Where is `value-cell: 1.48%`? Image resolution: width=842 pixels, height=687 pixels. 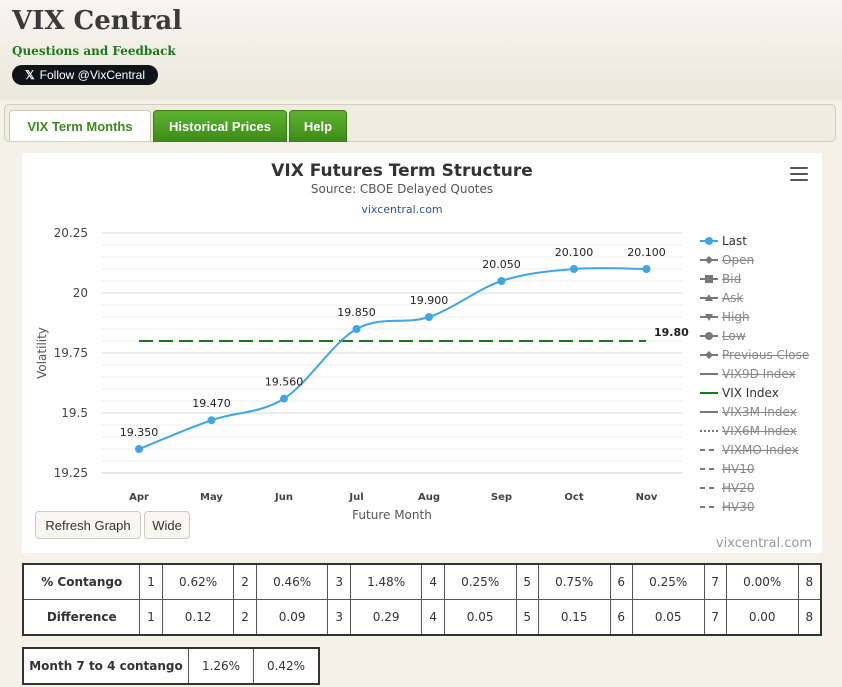
value-cell: 1.48% is located at coordinates (386, 581).